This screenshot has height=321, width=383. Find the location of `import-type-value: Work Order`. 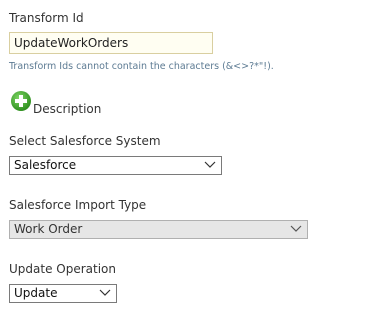

import-type-value: Work Order is located at coordinates (48, 229).